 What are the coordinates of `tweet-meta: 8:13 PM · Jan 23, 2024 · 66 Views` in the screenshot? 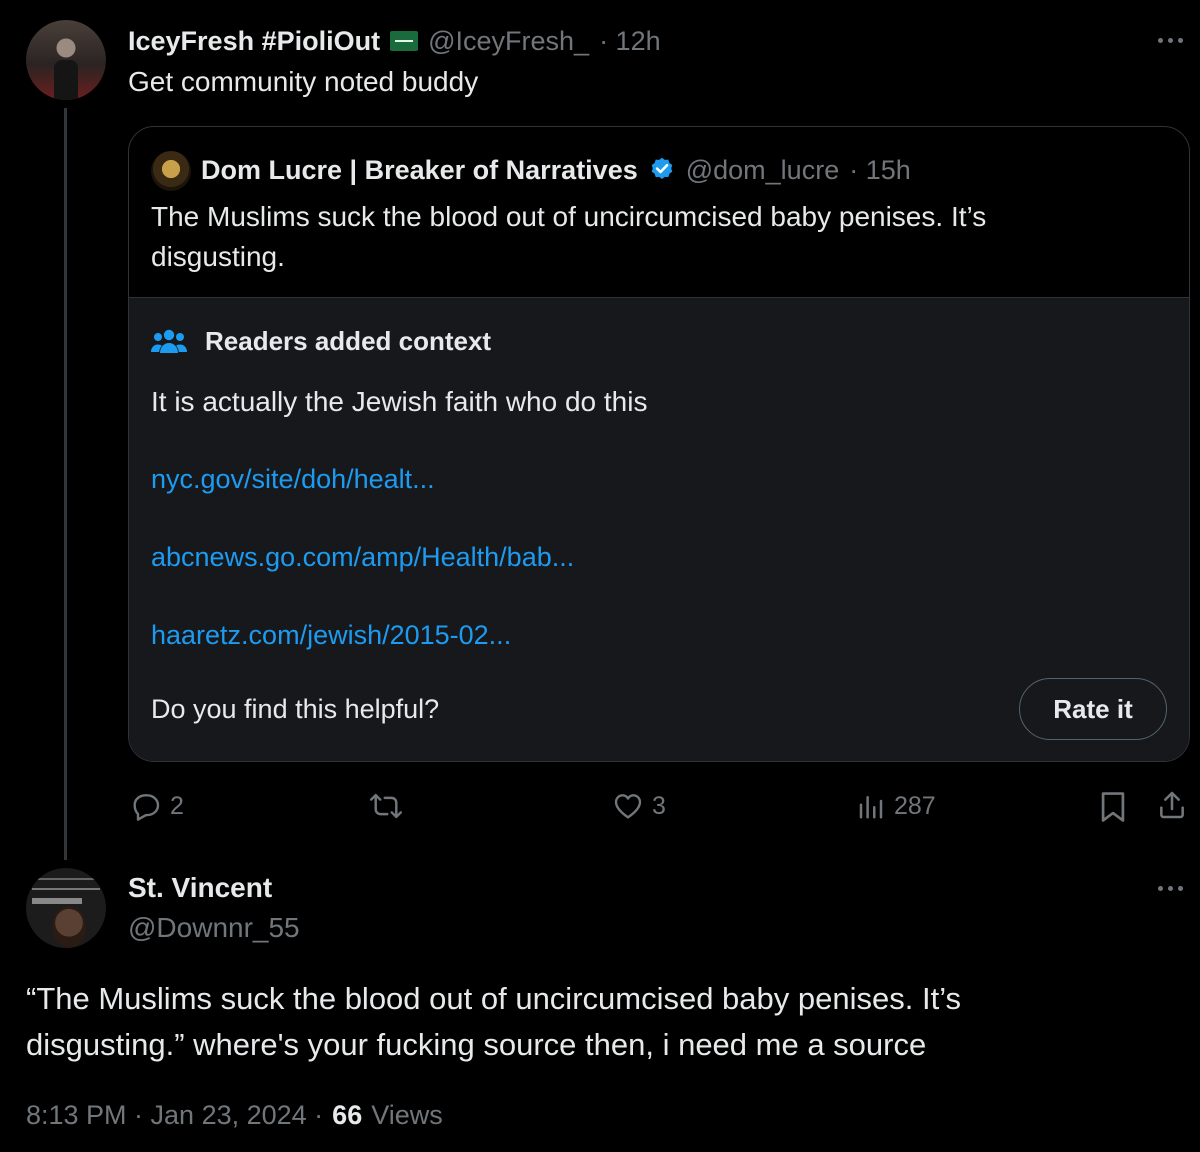 It's located at (234, 1115).